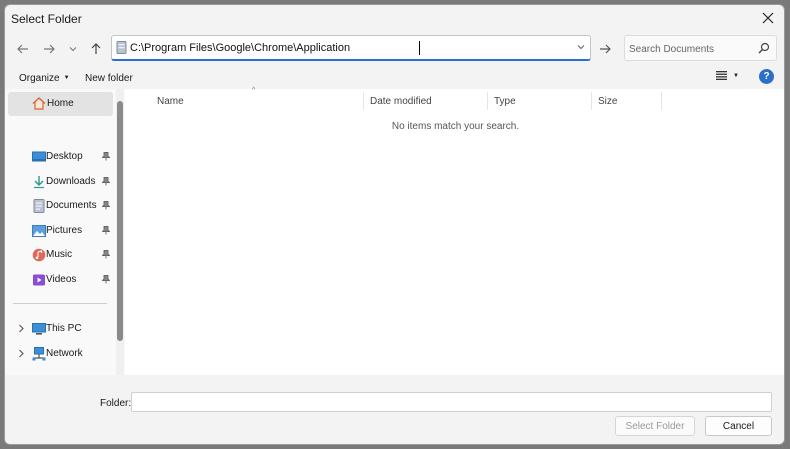 This screenshot has width=790, height=449. What do you see at coordinates (540, 101) in the screenshot?
I see `column-header-type: Type` at bounding box center [540, 101].